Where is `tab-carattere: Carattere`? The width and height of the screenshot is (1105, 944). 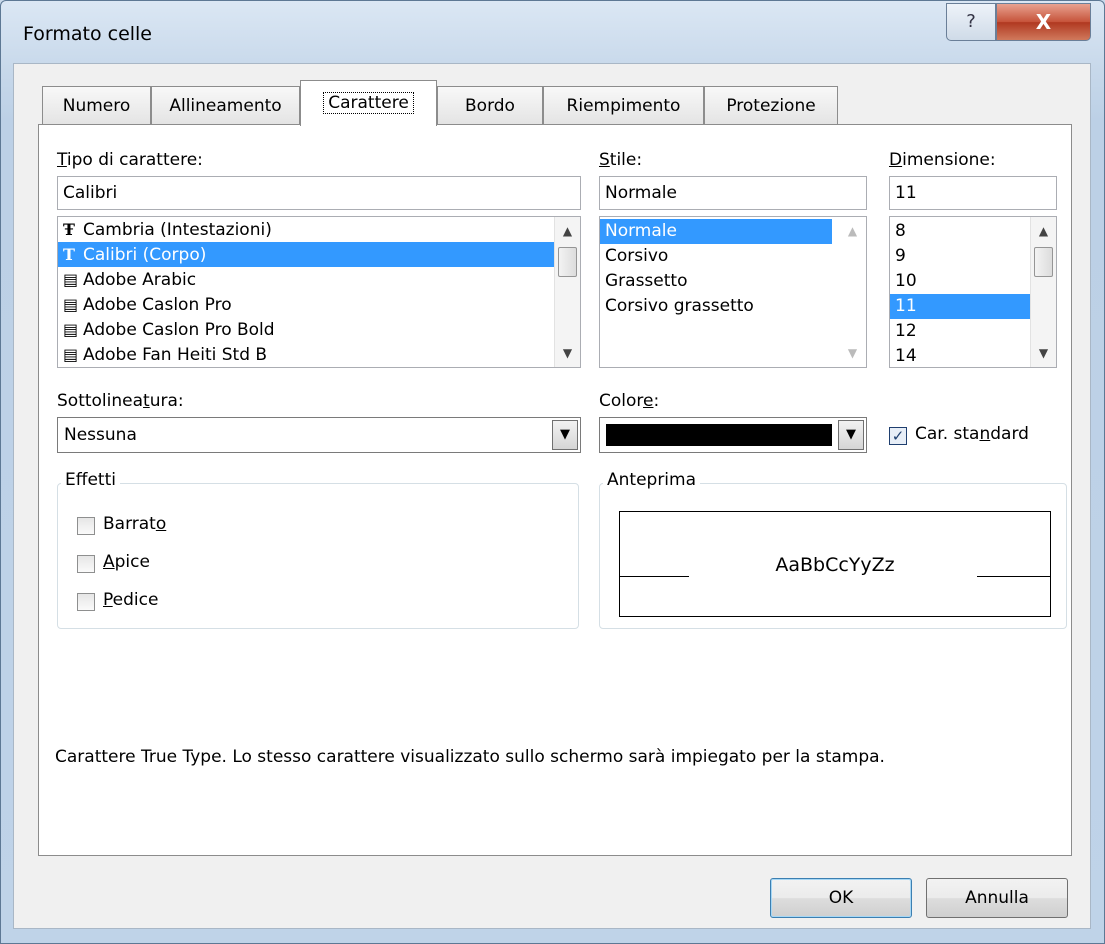 tab-carattere: Carattere is located at coordinates (368, 103).